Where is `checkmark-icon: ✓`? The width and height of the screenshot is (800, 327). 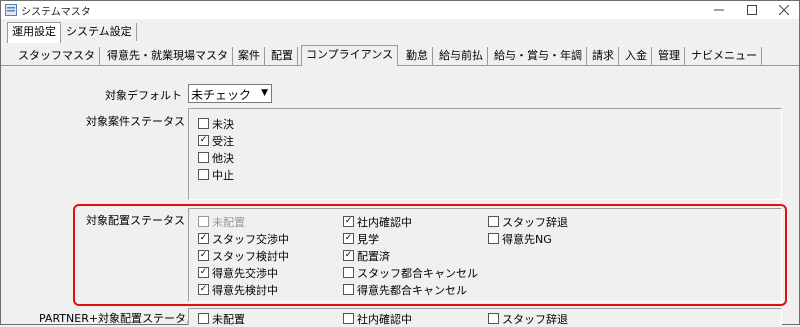 checkmark-icon: ✓ is located at coordinates (203, 140).